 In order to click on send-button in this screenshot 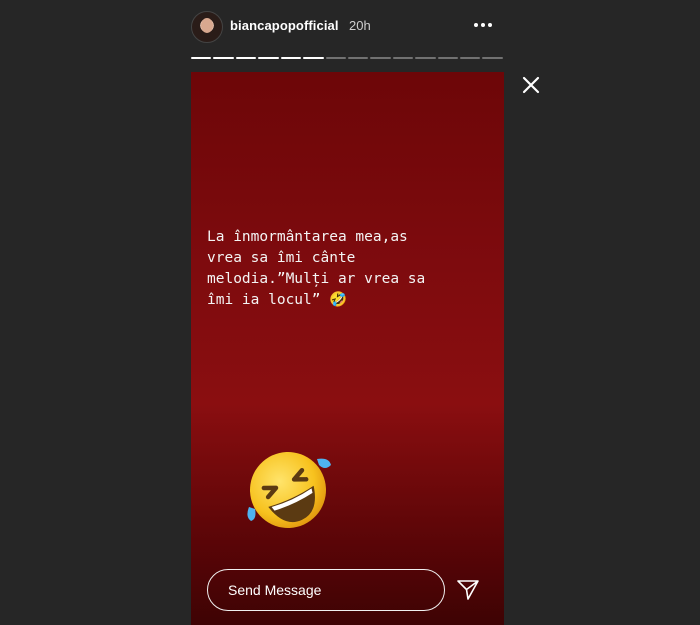, I will do `click(468, 590)`.